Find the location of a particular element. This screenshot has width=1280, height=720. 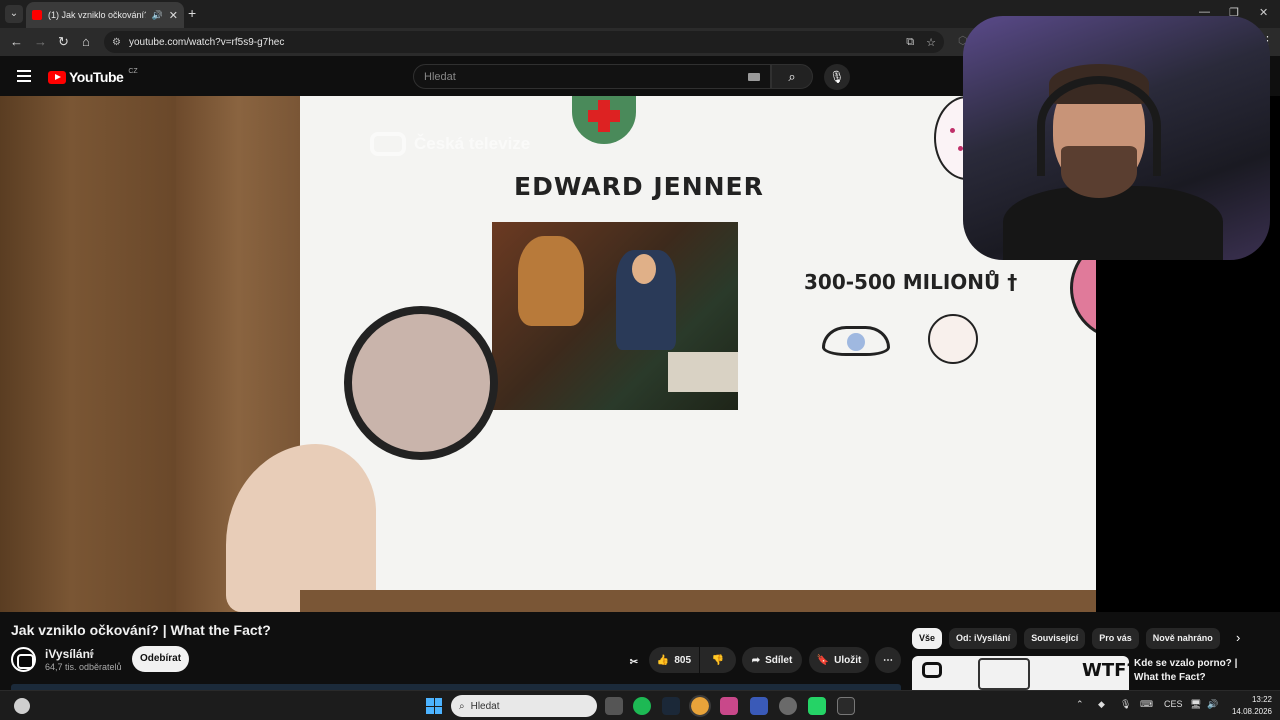

like-button: 👍 805 is located at coordinates (674, 660).